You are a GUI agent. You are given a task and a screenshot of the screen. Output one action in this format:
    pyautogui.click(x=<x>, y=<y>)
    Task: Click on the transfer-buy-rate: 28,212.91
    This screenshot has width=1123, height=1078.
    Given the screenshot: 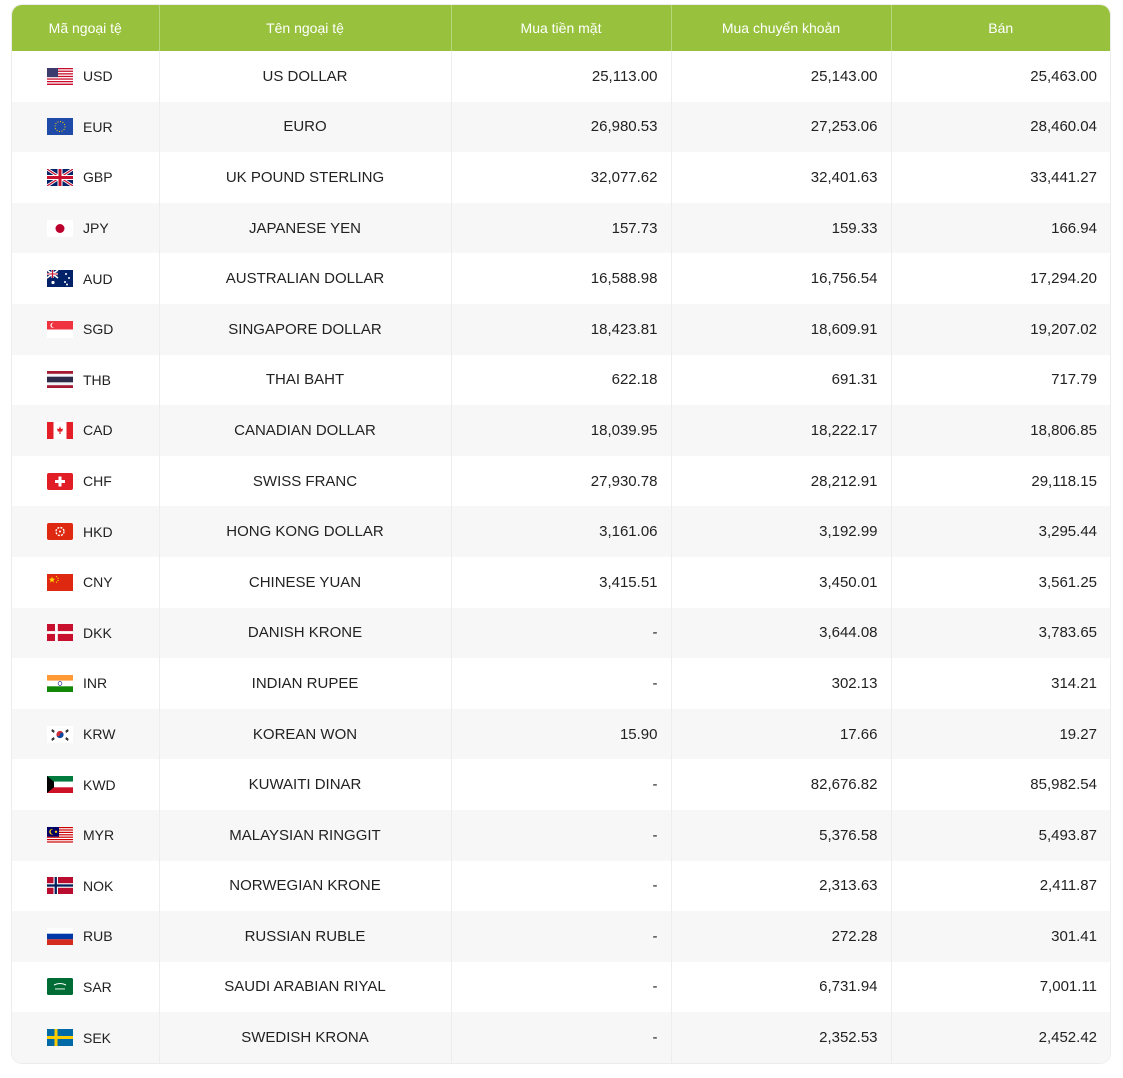 What is the action you would take?
    pyautogui.click(x=781, y=481)
    